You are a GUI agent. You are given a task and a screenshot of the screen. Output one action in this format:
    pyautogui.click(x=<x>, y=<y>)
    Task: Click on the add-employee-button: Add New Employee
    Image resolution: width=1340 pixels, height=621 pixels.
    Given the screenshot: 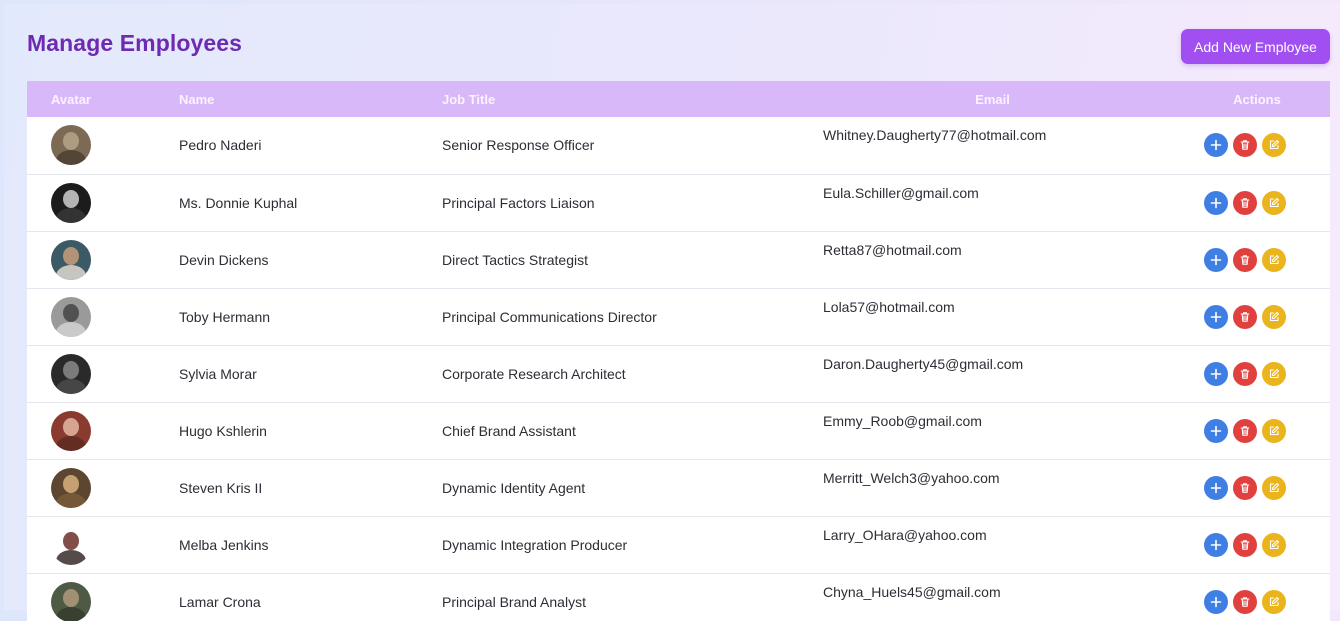 What is the action you would take?
    pyautogui.click(x=1255, y=46)
    